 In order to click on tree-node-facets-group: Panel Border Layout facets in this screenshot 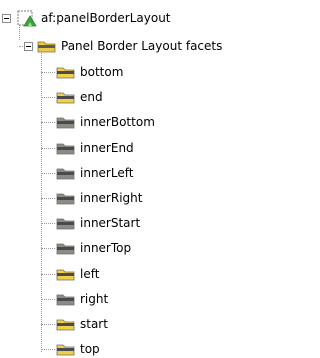, I will do `click(123, 46)`.